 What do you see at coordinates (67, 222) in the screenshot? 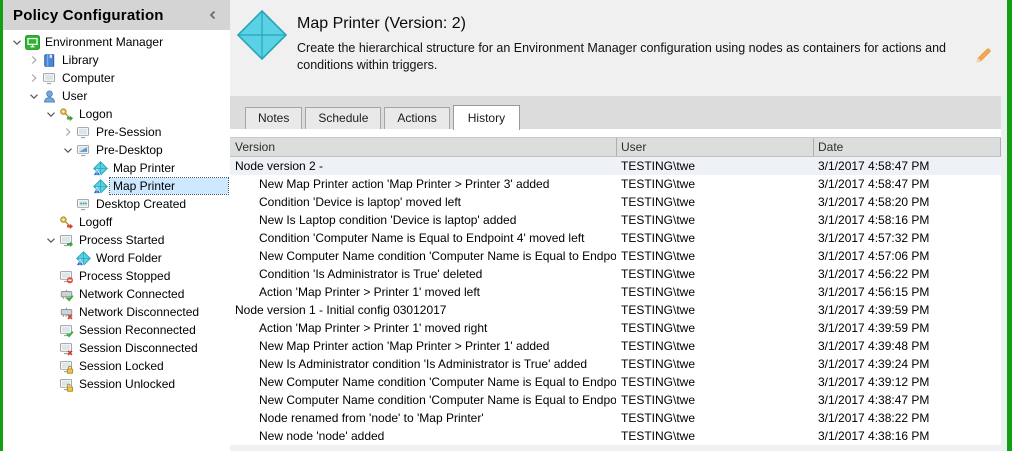
I see `logoff-icon` at bounding box center [67, 222].